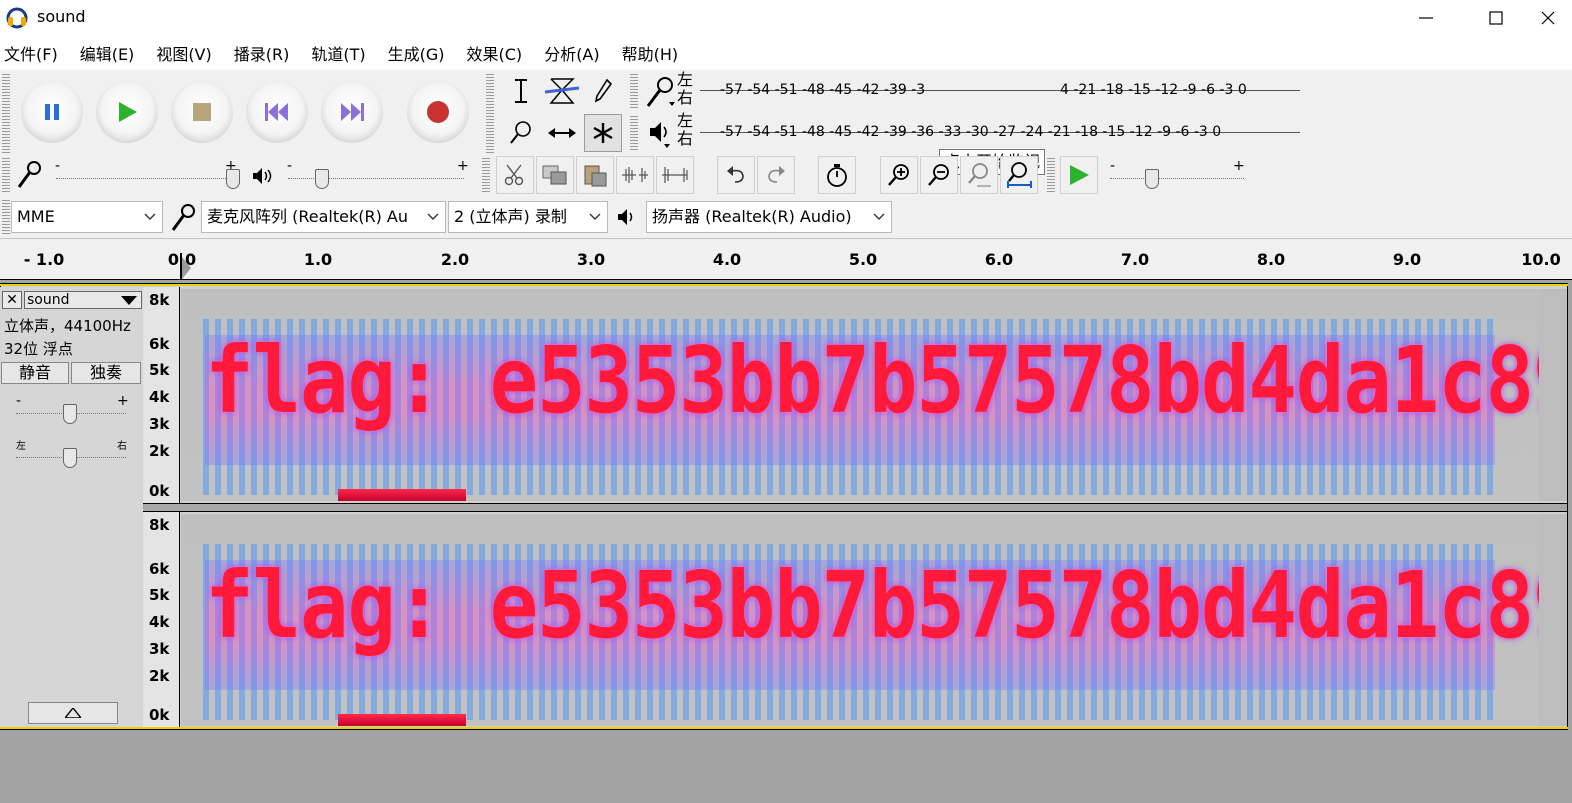 Image resolution: width=1572 pixels, height=803 pixels. What do you see at coordinates (73, 713) in the screenshot?
I see `collapse-track-button` at bounding box center [73, 713].